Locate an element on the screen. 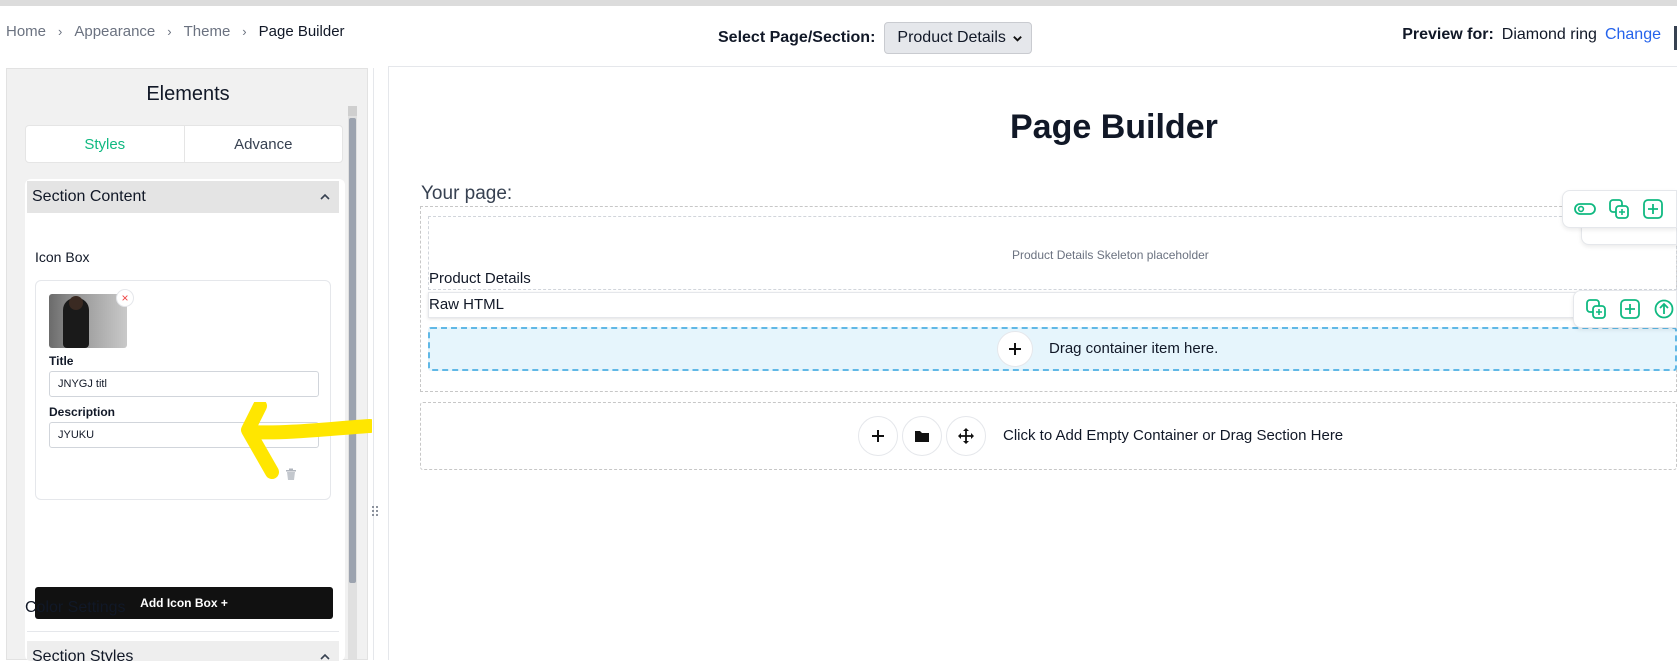  product-details-label: Product Details is located at coordinates (480, 278).